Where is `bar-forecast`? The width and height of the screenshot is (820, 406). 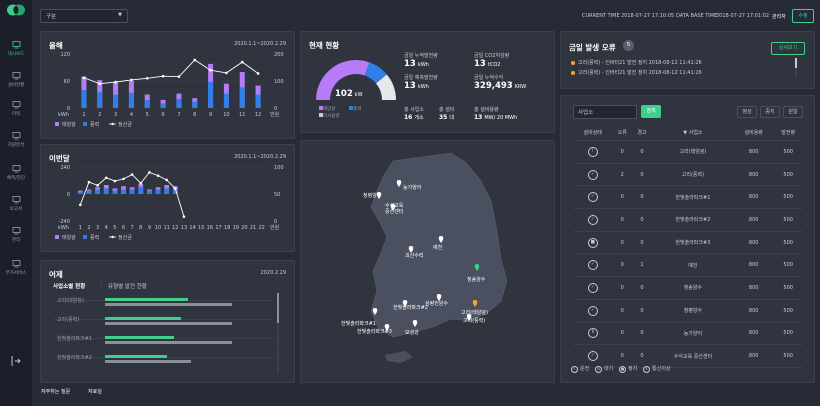
bar-forecast is located at coordinates (169, 342).